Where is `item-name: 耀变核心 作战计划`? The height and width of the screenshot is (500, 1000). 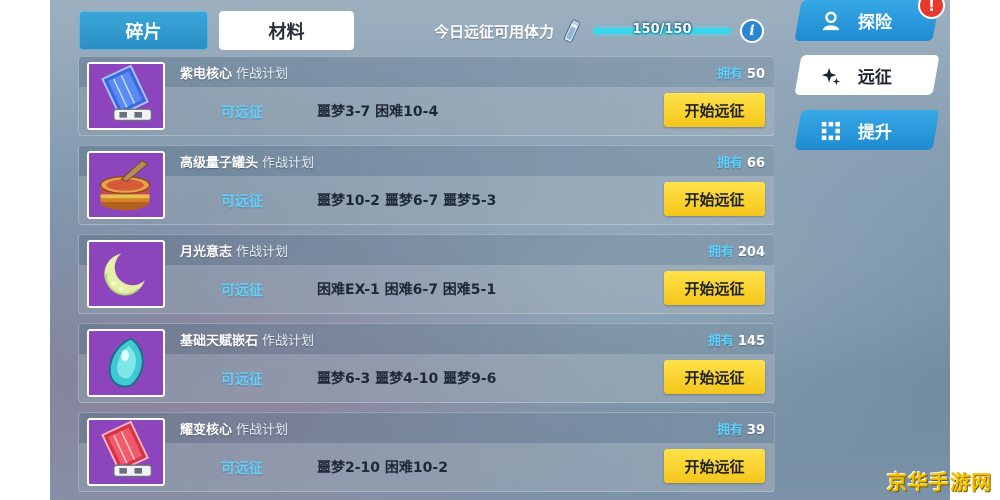
item-name: 耀变核心 作战计划 is located at coordinates (234, 430).